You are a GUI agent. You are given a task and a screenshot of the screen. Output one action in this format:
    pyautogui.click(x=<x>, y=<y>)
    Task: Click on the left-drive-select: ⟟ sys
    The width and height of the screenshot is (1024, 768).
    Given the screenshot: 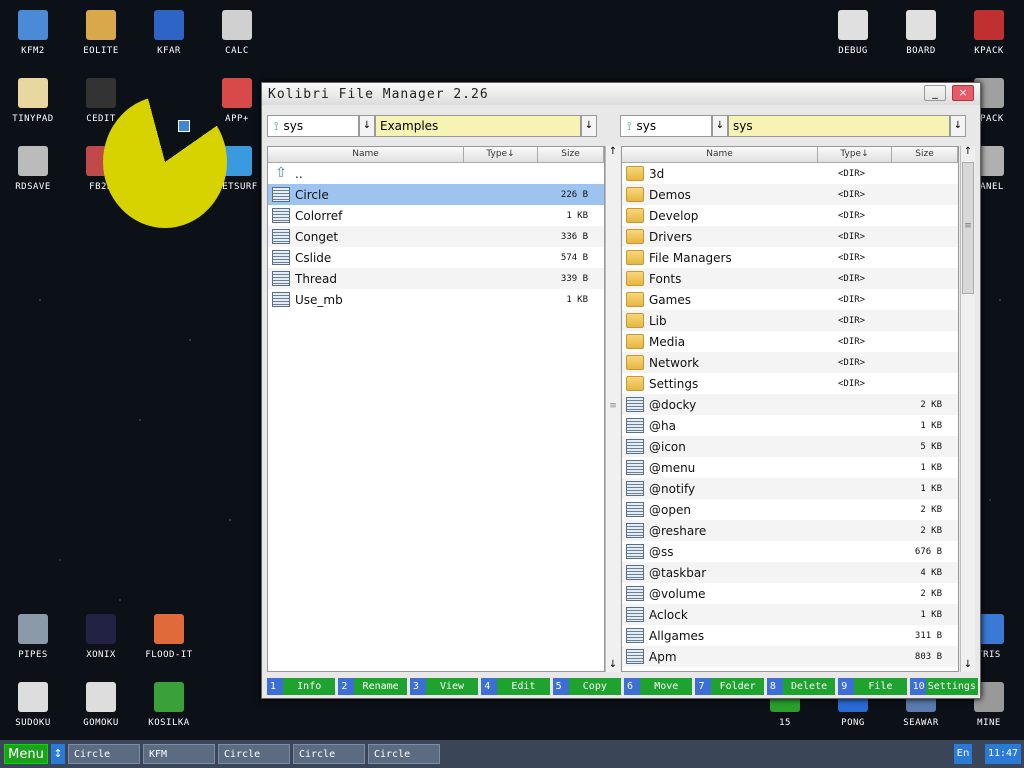 What is the action you would take?
    pyautogui.click(x=313, y=126)
    